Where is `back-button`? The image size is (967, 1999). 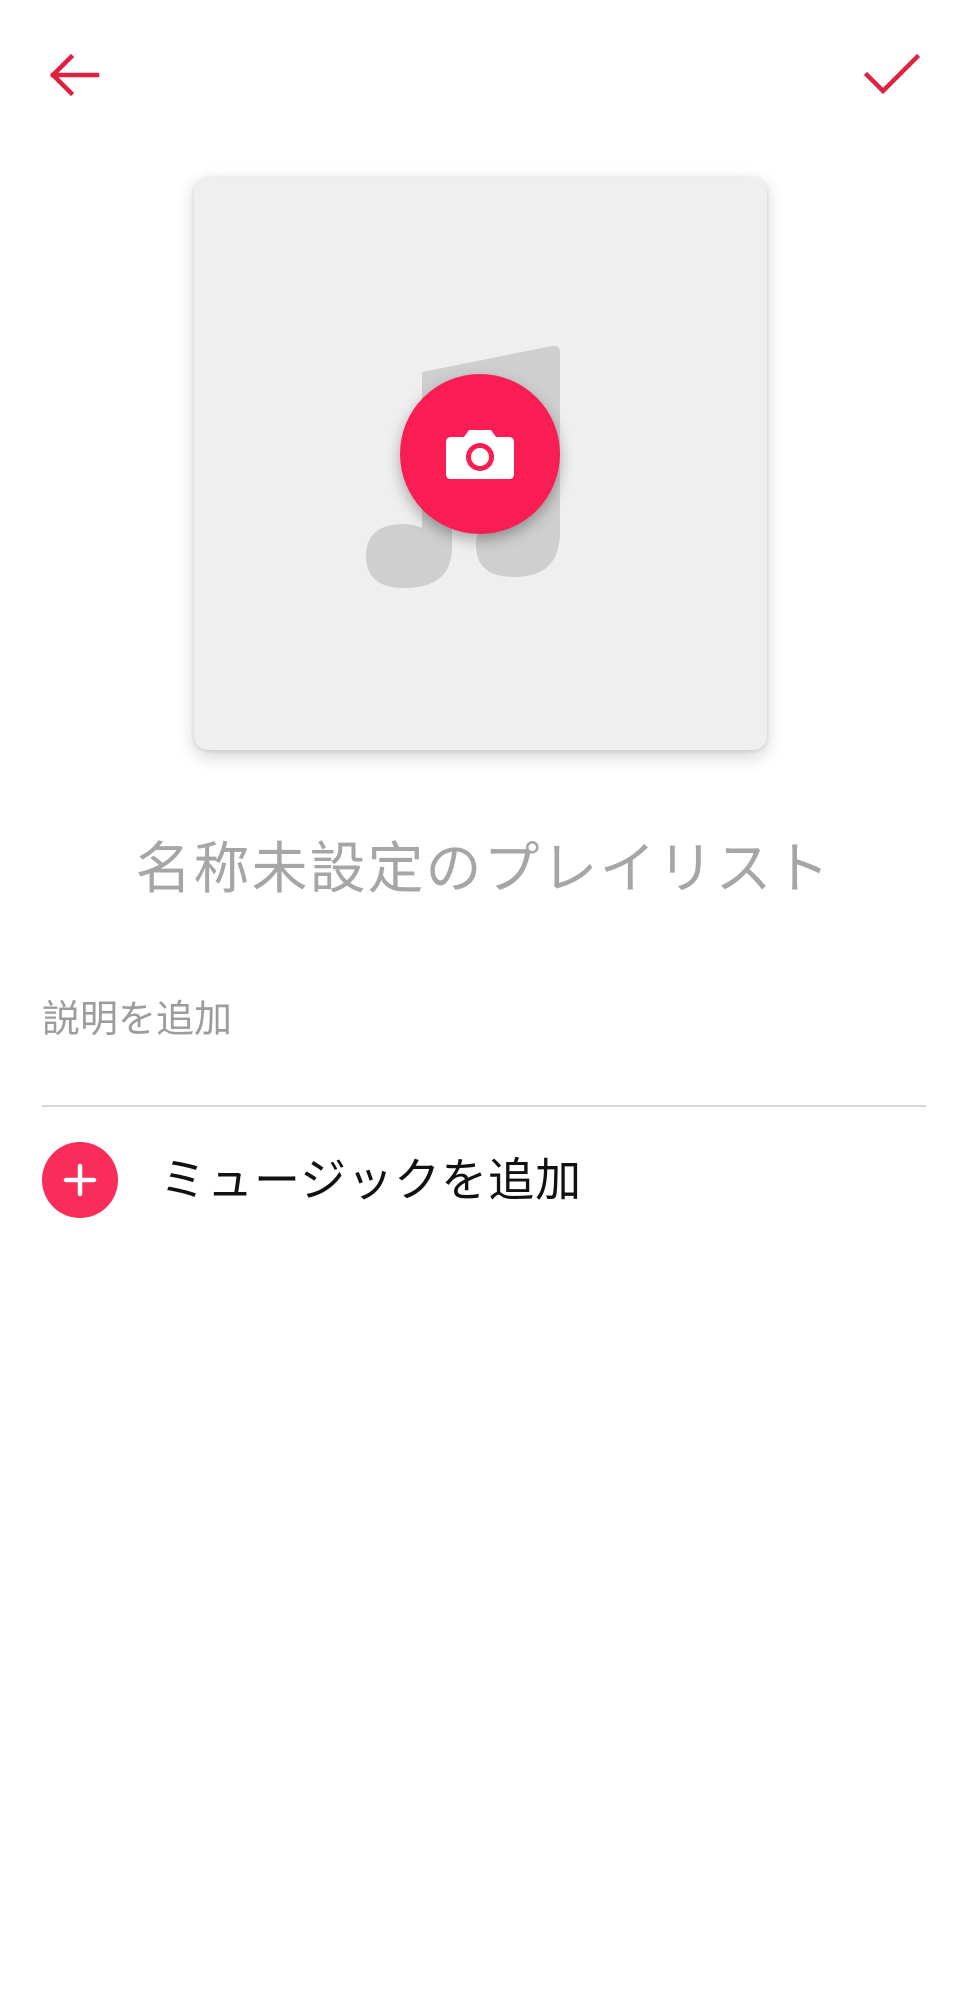 back-button is located at coordinates (75, 75).